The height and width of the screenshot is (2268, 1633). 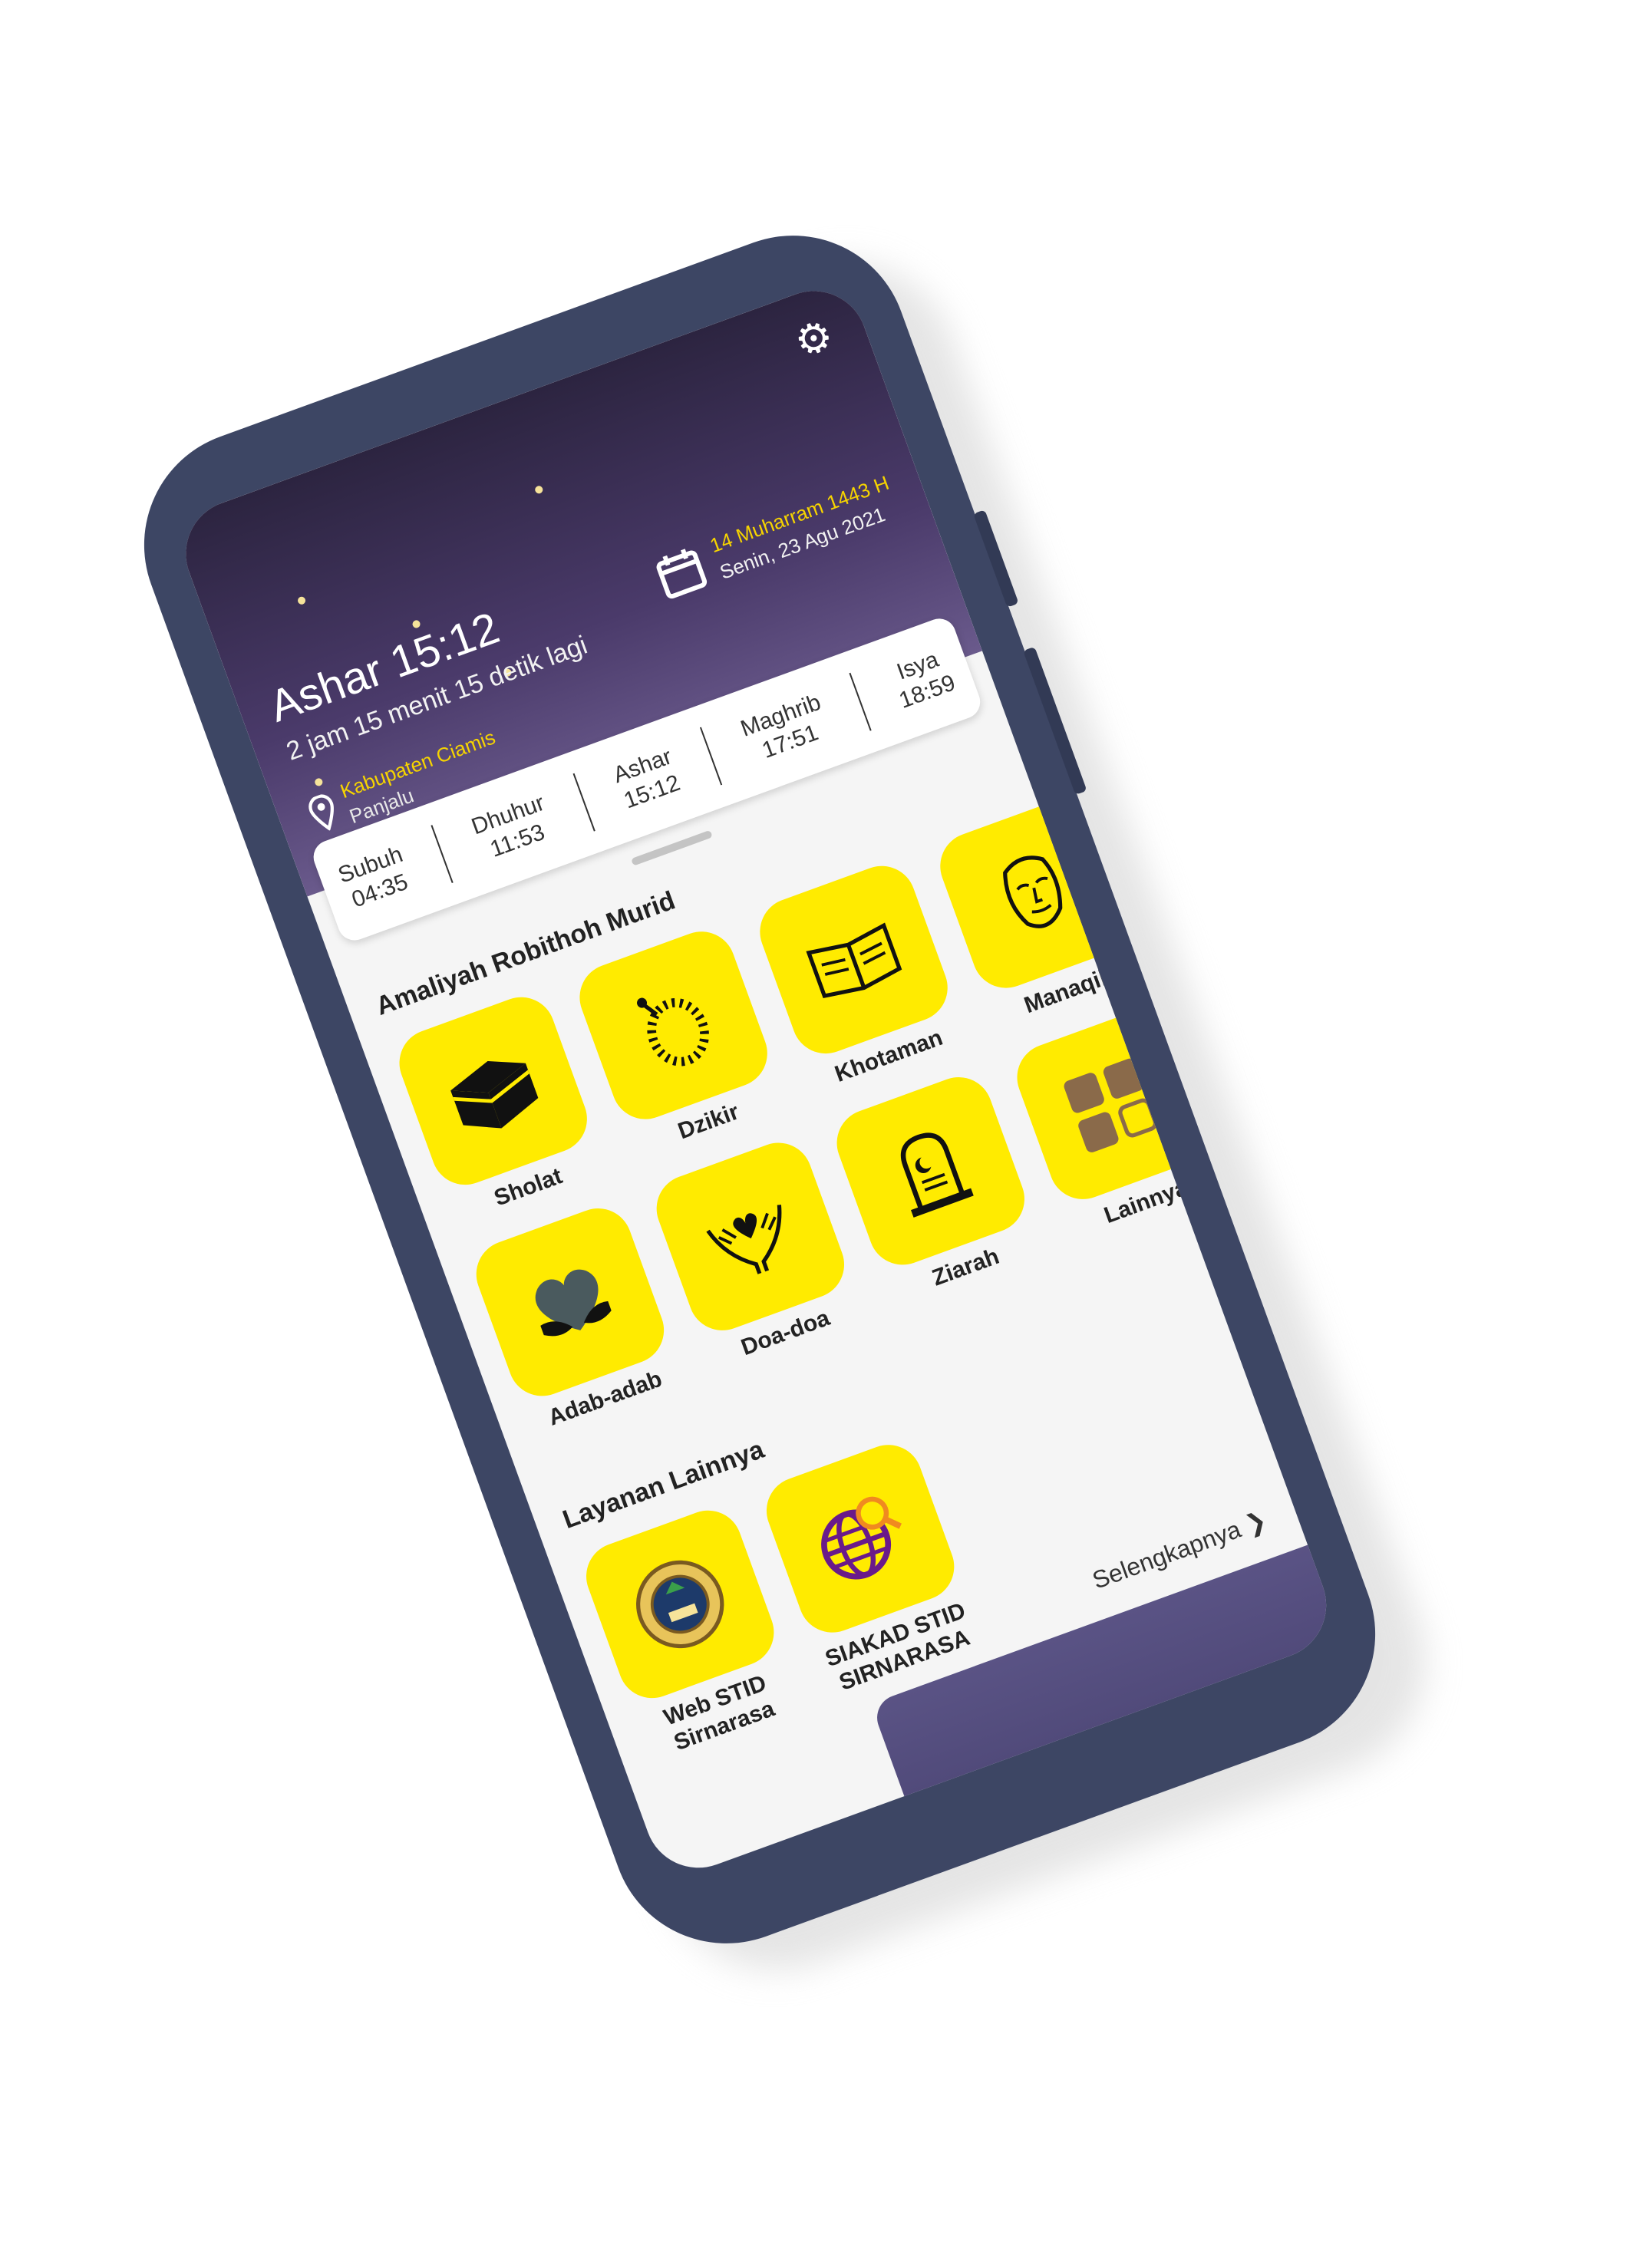 What do you see at coordinates (321, 813) in the screenshot?
I see `location-pin-icon` at bounding box center [321, 813].